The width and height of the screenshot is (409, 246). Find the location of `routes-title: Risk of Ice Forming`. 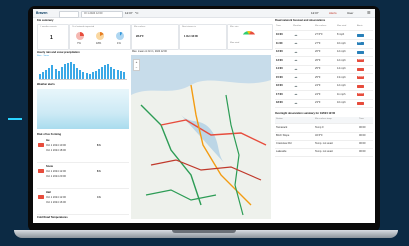

routes-title: Risk of Ice Forming is located at coordinates (49, 134).